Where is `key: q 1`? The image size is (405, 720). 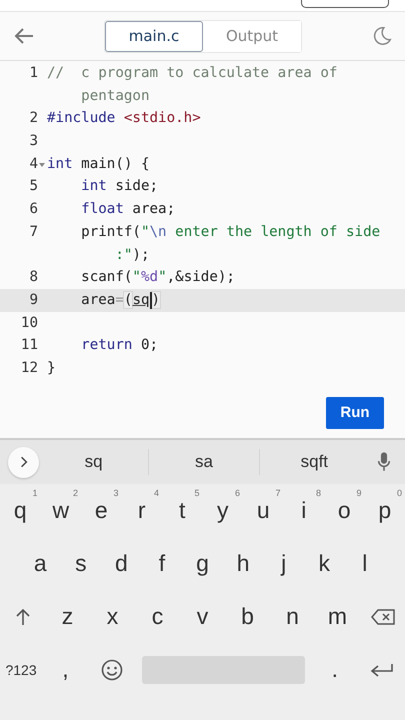 key: q 1 is located at coordinates (20, 510).